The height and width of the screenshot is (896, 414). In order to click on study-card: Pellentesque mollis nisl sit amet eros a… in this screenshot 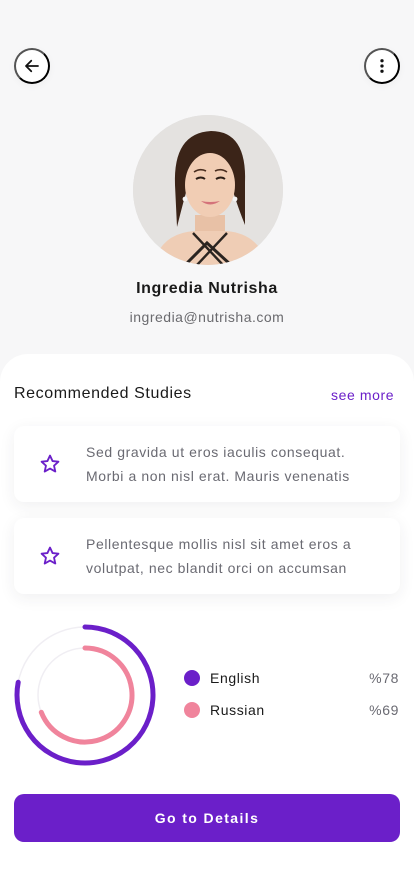, I will do `click(207, 556)`.